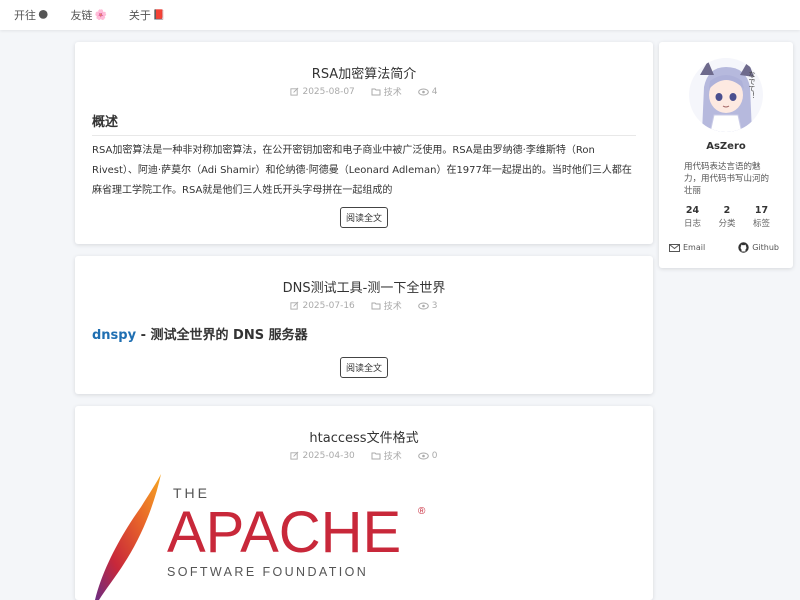  What do you see at coordinates (322, 456) in the screenshot?
I see `post-date: 2025-04-30` at bounding box center [322, 456].